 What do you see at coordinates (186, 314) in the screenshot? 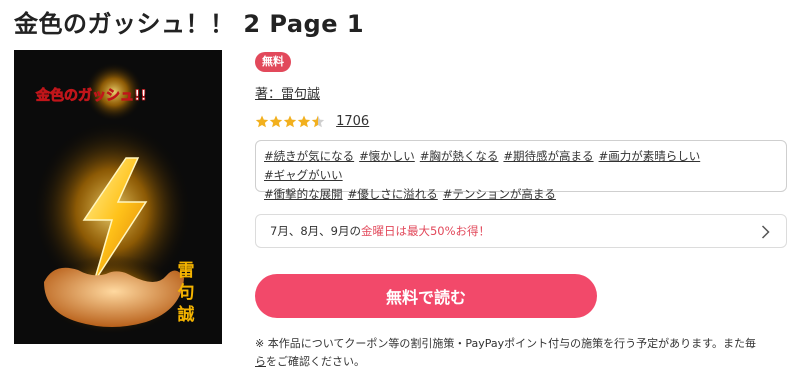
I see `cover-author-char-3: 誠` at bounding box center [186, 314].